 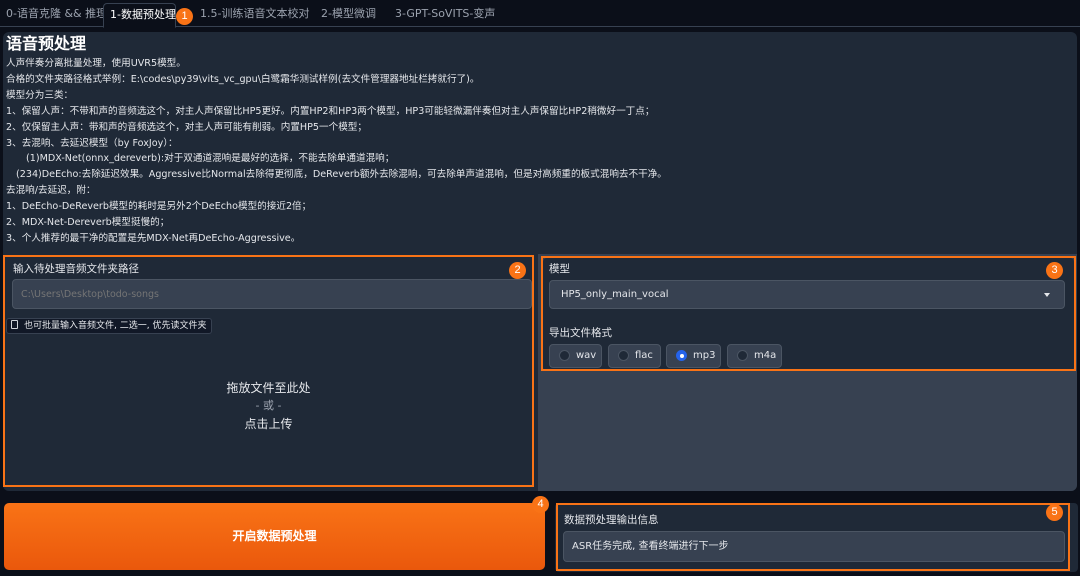 I want to click on tab-text-proofread: 1.5-训练语音文本校对, so click(x=254, y=15).